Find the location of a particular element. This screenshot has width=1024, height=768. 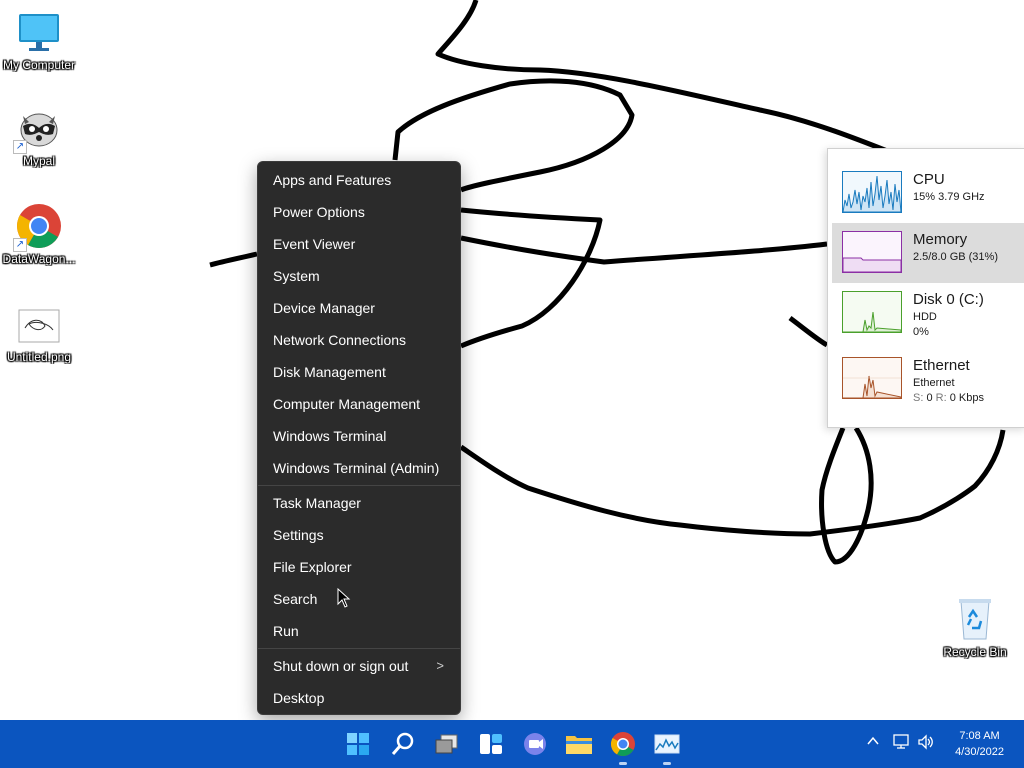

memory-graph is located at coordinates (872, 252).